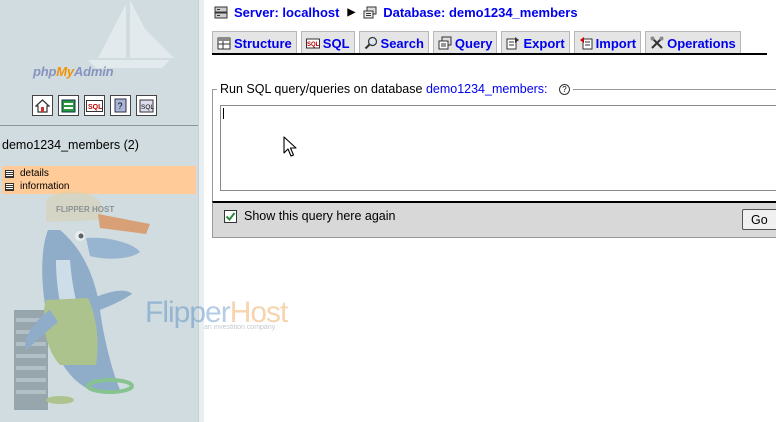  I want to click on table-item-label: details, so click(34, 173).